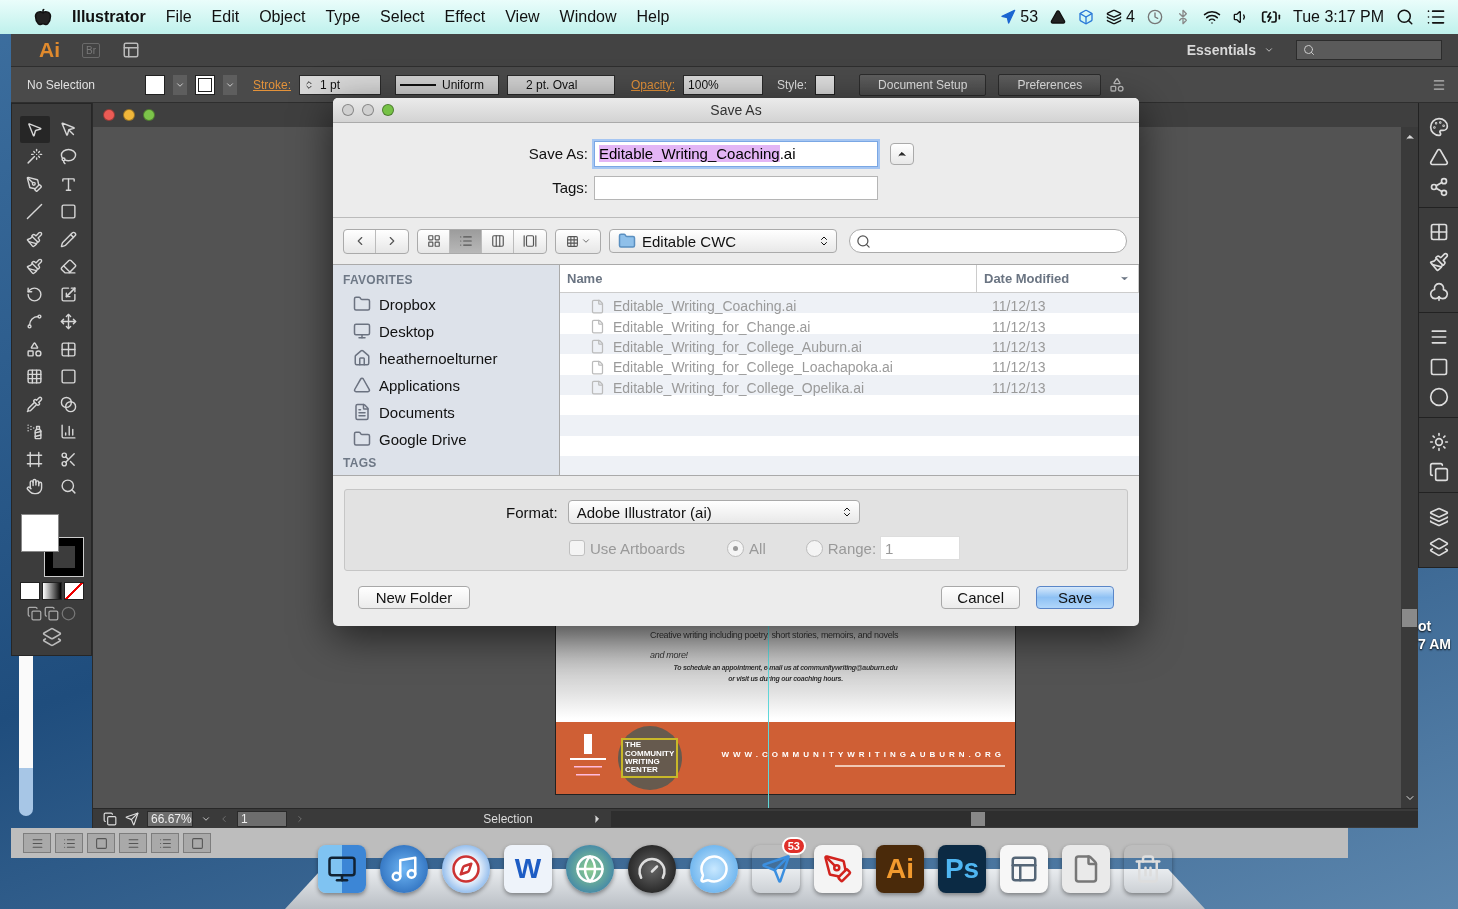  Describe the element at coordinates (1024, 869) in the screenshot. I see `document-icon` at that location.